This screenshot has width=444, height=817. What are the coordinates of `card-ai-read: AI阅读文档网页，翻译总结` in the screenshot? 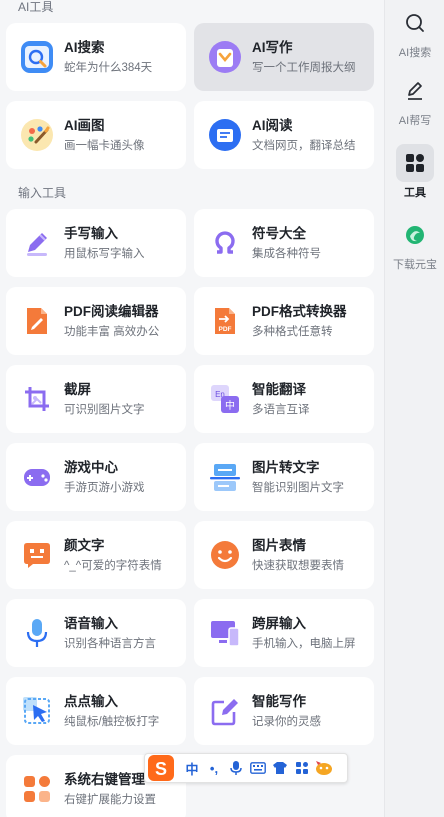 It's located at (284, 135).